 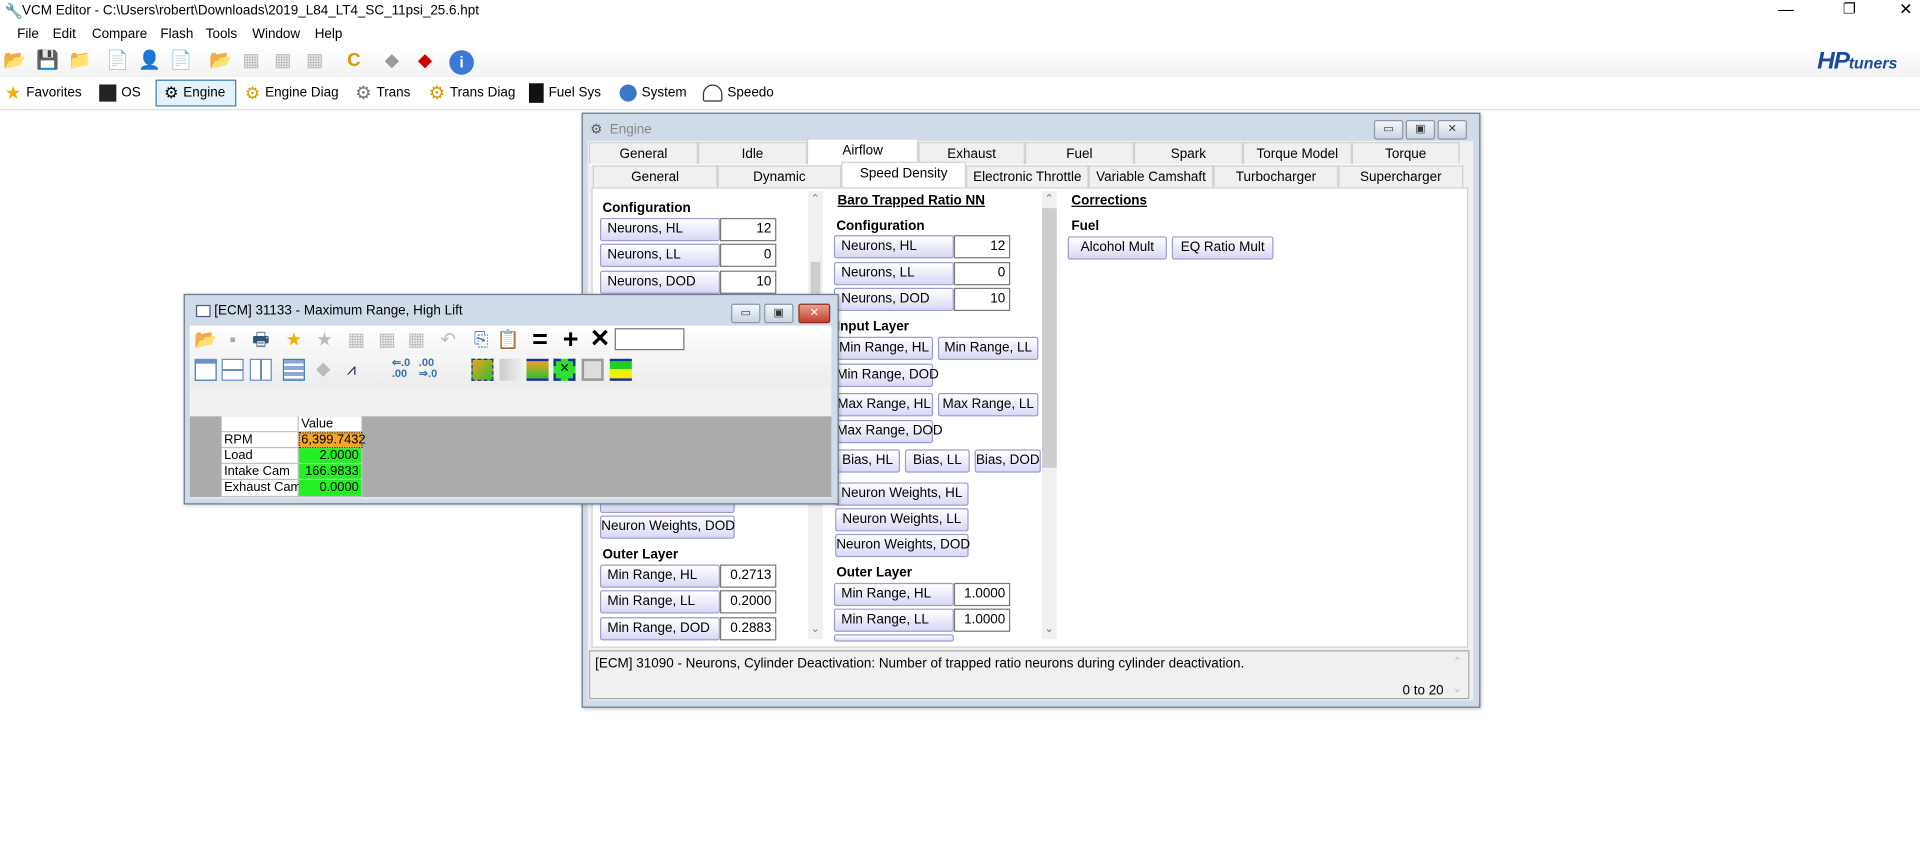 What do you see at coordinates (748, 629) in the screenshot?
I see `outer-min-range-dod-value: 0.2883` at bounding box center [748, 629].